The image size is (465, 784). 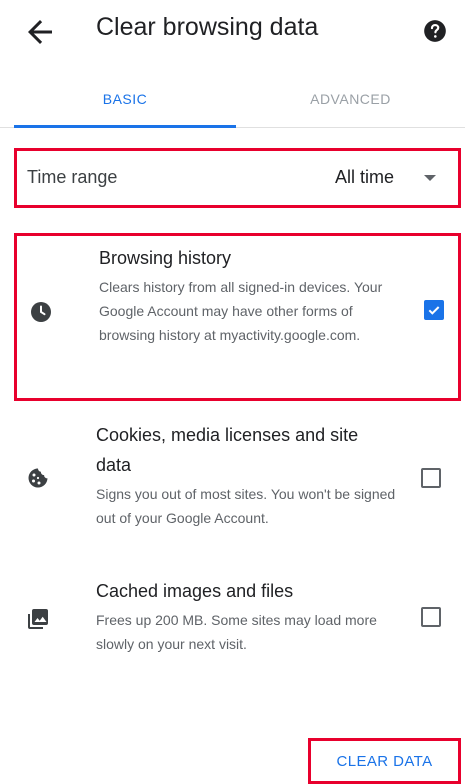 I want to click on back-button, so click(x=40, y=32).